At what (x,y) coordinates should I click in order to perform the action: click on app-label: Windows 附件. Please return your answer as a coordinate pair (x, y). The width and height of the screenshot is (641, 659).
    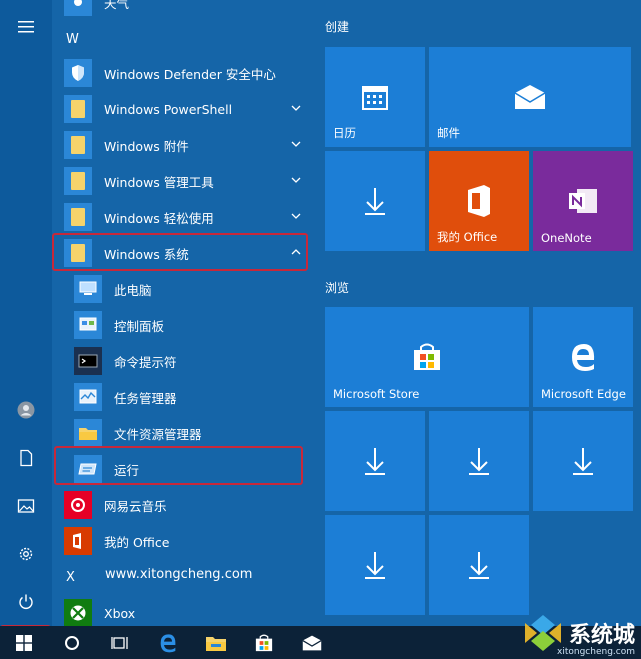
    Looking at the image, I should click on (146, 146).